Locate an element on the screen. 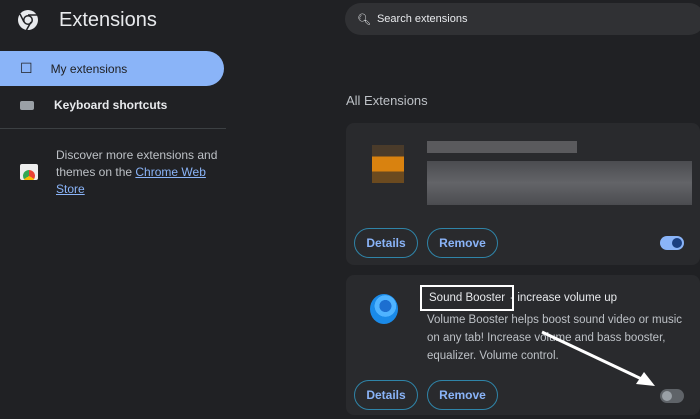 The image size is (700, 419). search-placeholder: Search extensions is located at coordinates (422, 19).